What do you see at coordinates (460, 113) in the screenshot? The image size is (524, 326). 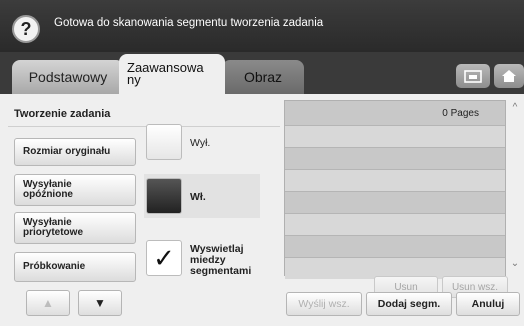 I see `pages-count: 0 Pages` at bounding box center [460, 113].